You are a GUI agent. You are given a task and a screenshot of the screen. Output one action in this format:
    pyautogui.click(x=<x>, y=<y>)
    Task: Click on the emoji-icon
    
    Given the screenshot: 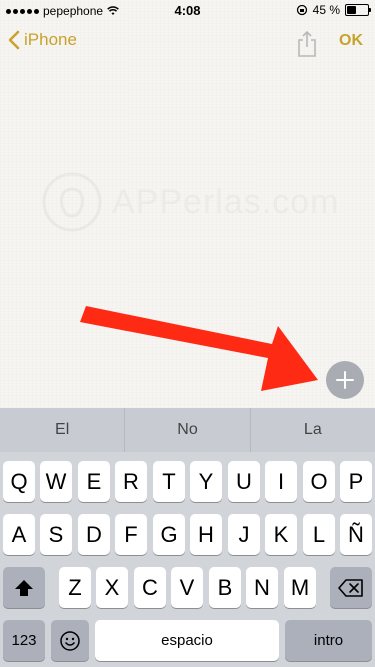 What is the action you would take?
    pyautogui.click(x=70, y=640)
    